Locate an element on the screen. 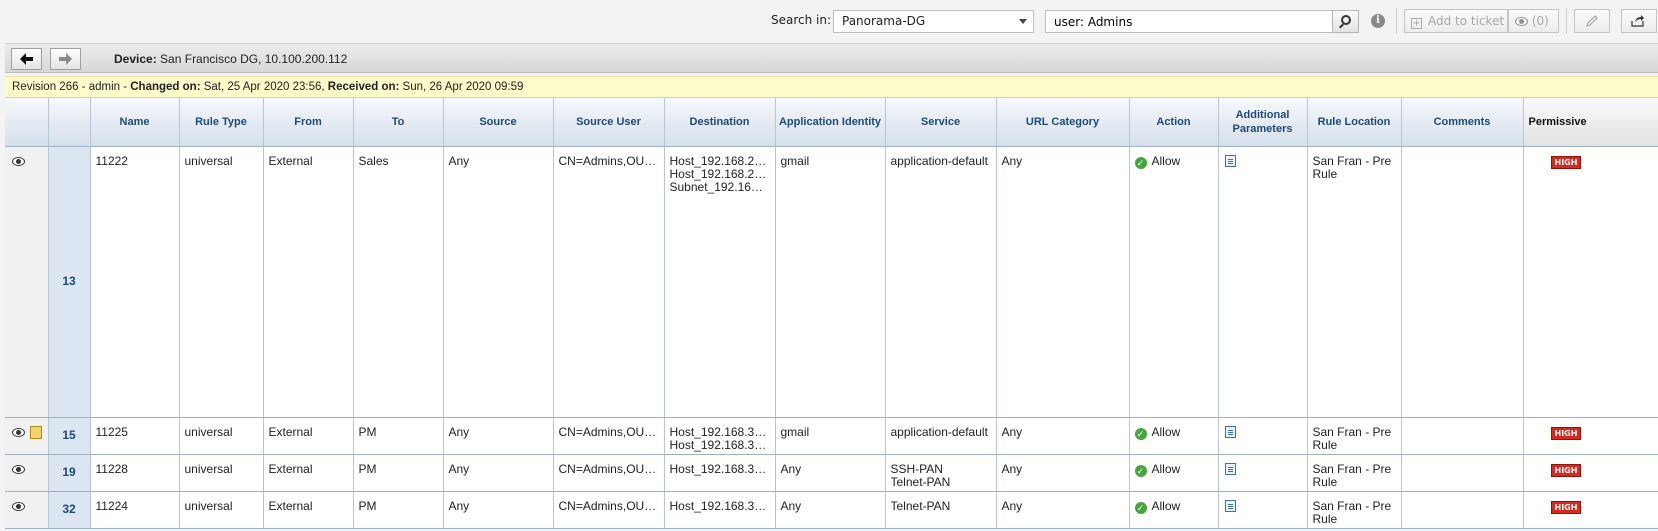 This screenshot has width=1658, height=531. export-button is located at coordinates (1639, 21).